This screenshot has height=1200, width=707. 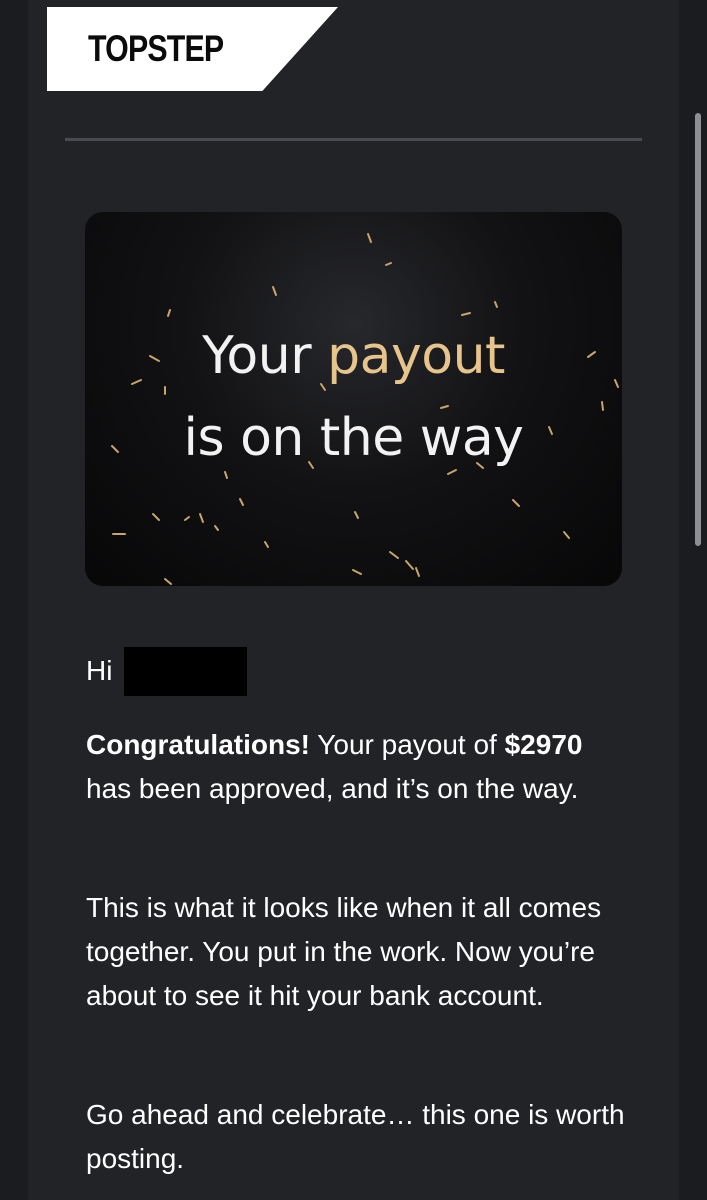 What do you see at coordinates (416, 356) in the screenshot?
I see `hero-word-payout: payout` at bounding box center [416, 356].